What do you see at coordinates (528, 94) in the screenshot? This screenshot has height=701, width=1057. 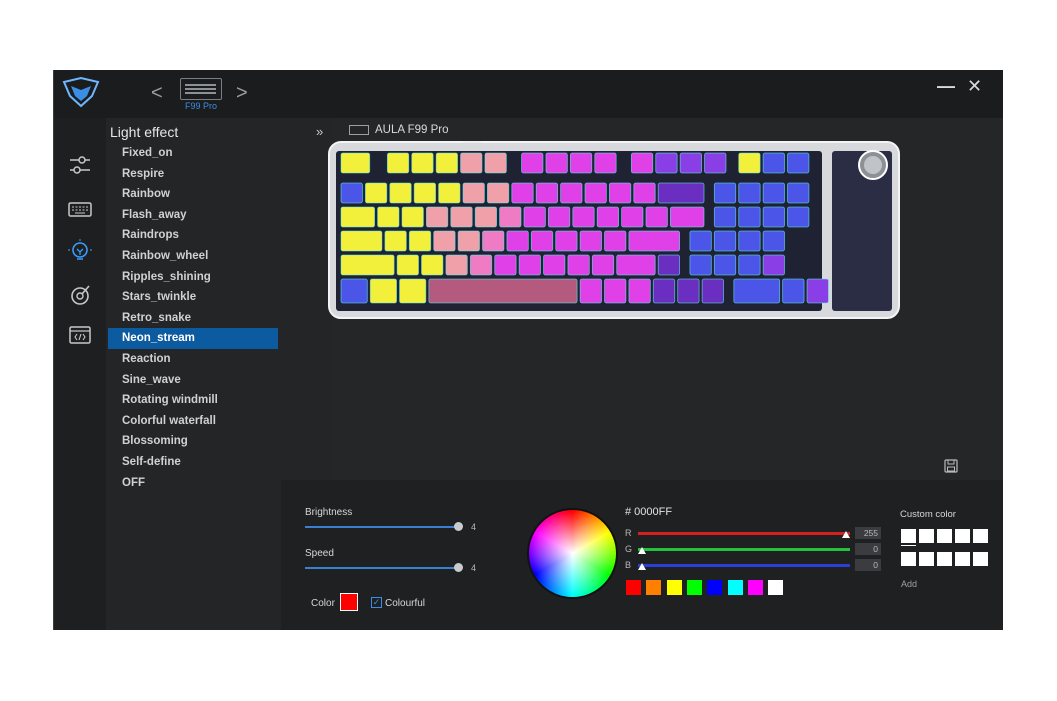 I see `title-bar: < F99 Pro > — ✕` at bounding box center [528, 94].